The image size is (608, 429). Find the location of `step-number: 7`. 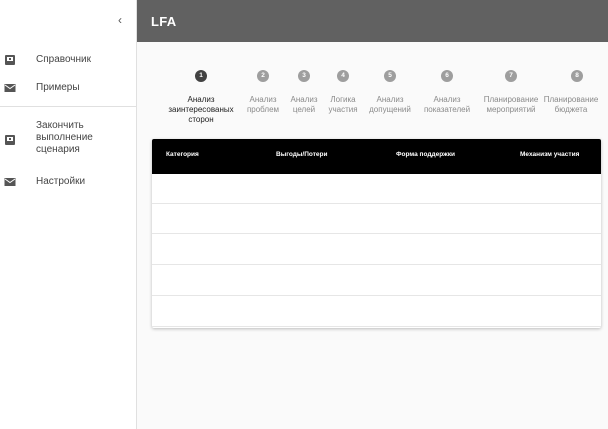

step-number: 7 is located at coordinates (511, 76).